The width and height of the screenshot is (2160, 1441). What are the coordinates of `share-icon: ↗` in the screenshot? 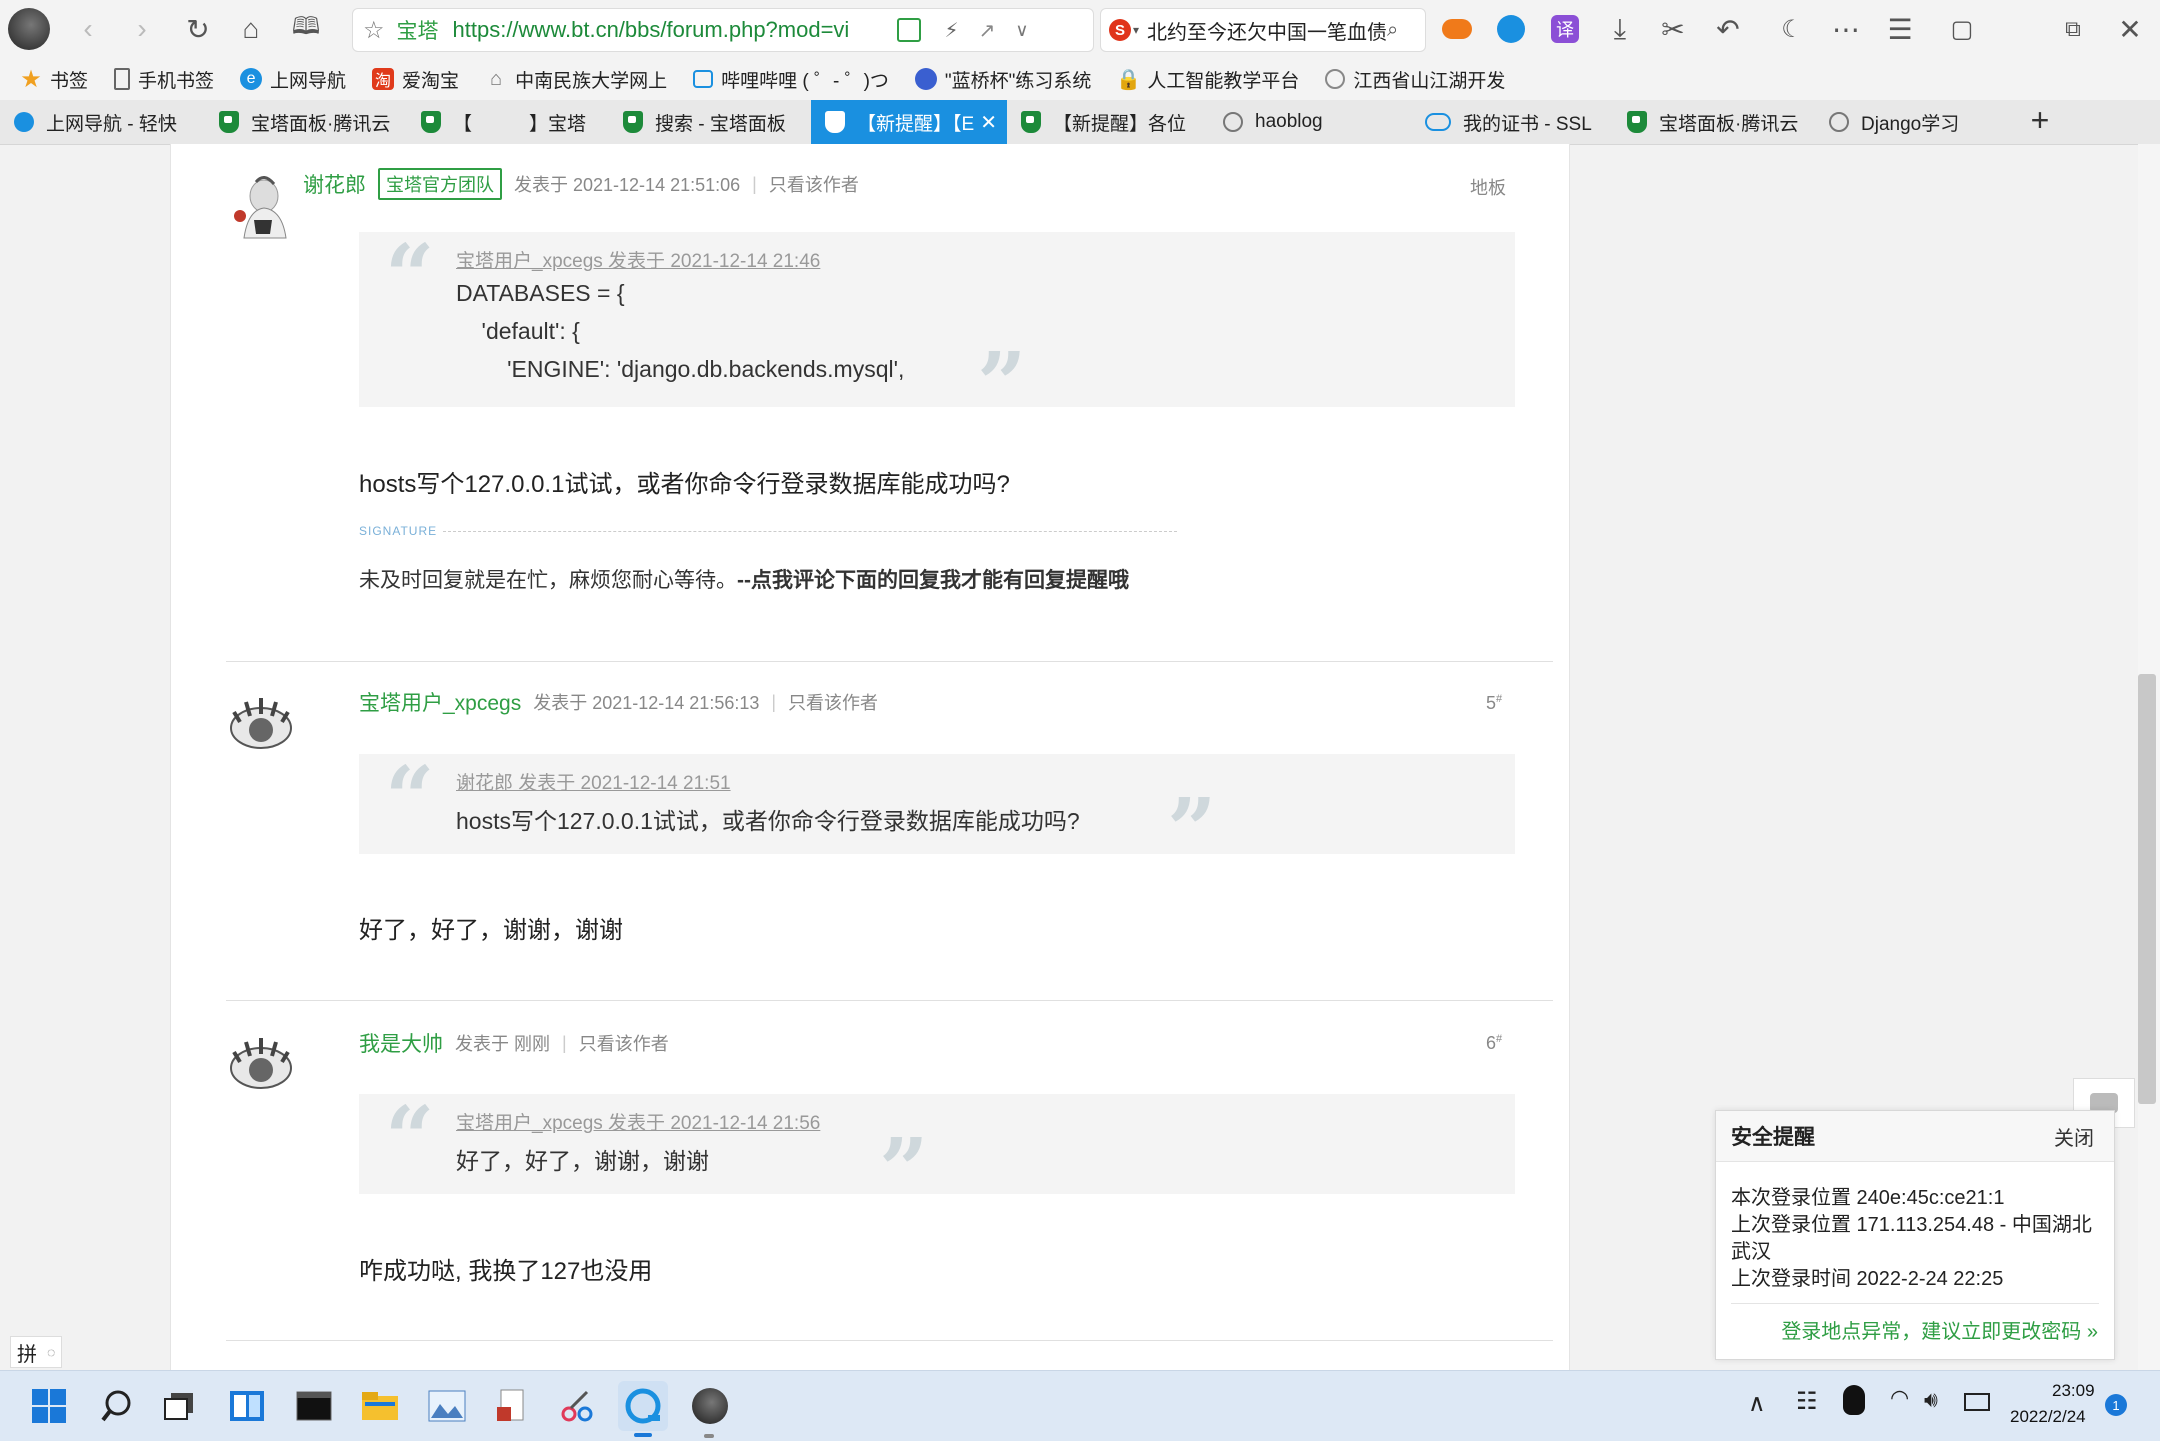 It's located at (987, 30).